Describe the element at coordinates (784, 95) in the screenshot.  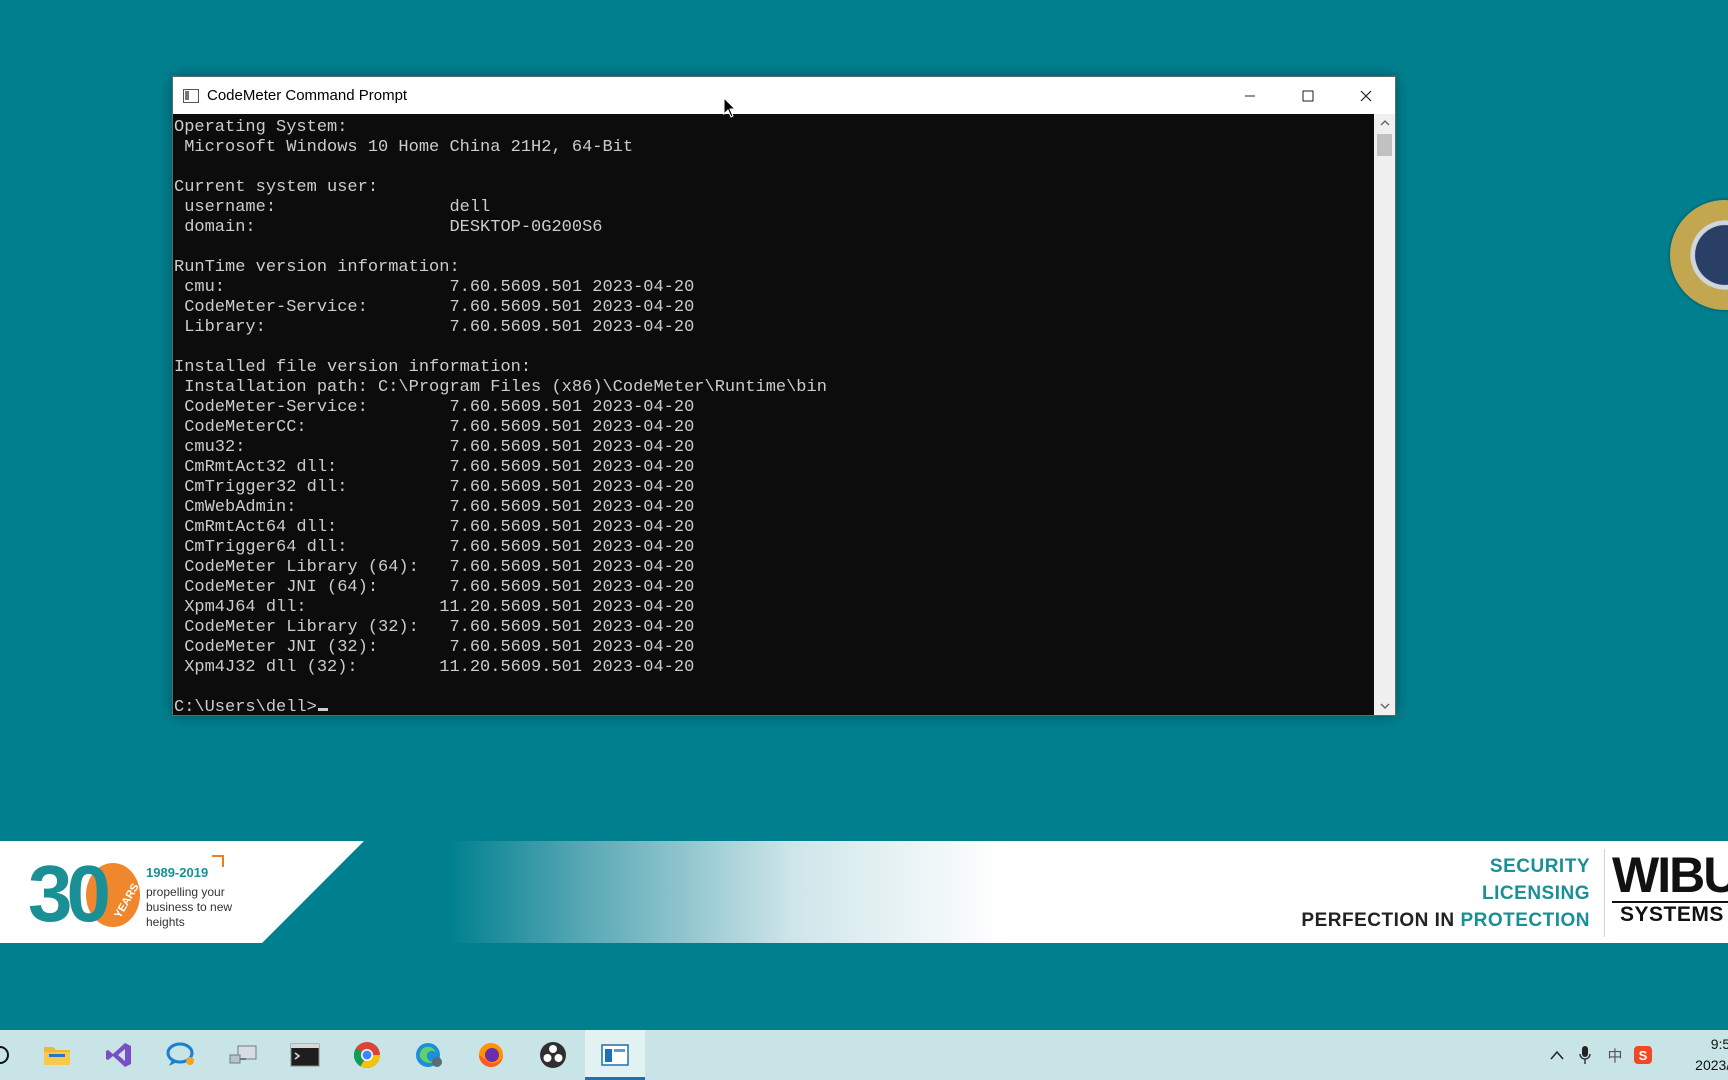
I see `window-titlebar: CodeMeter Command Prompt` at that location.